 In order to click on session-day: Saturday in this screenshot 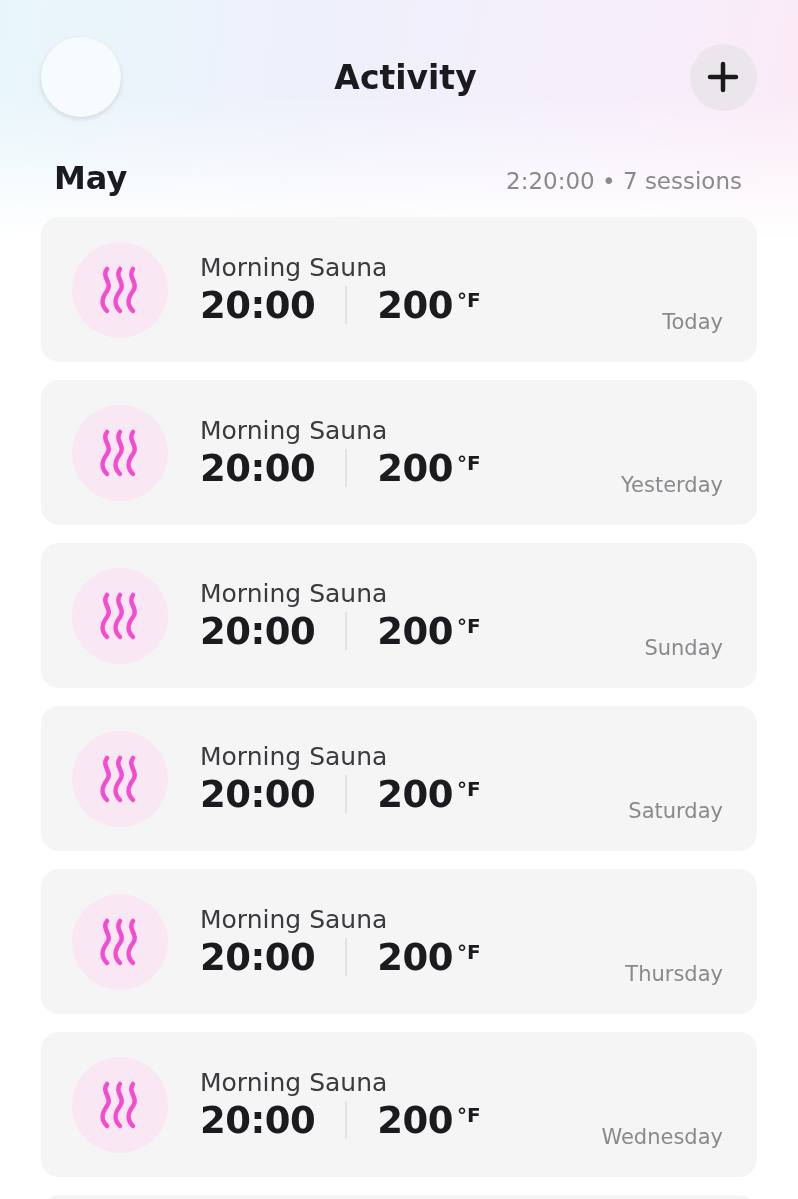, I will do `click(675, 811)`.